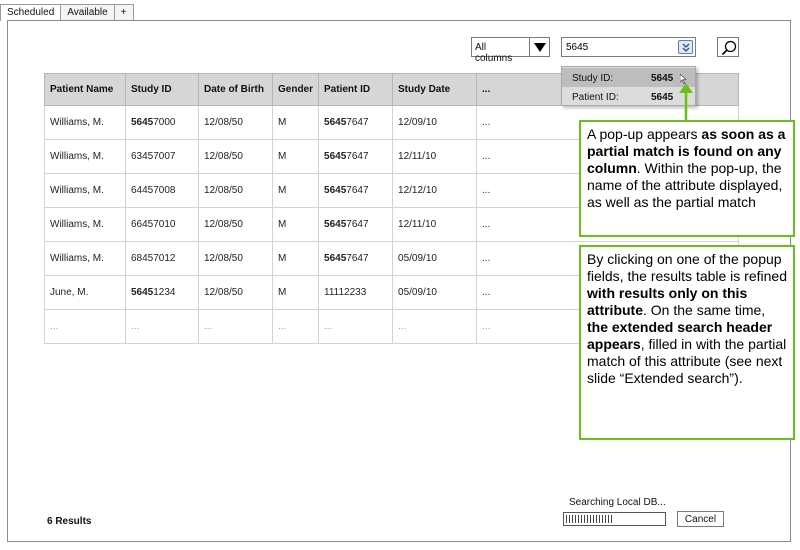  I want to click on tab-available: Available, so click(87, 12).